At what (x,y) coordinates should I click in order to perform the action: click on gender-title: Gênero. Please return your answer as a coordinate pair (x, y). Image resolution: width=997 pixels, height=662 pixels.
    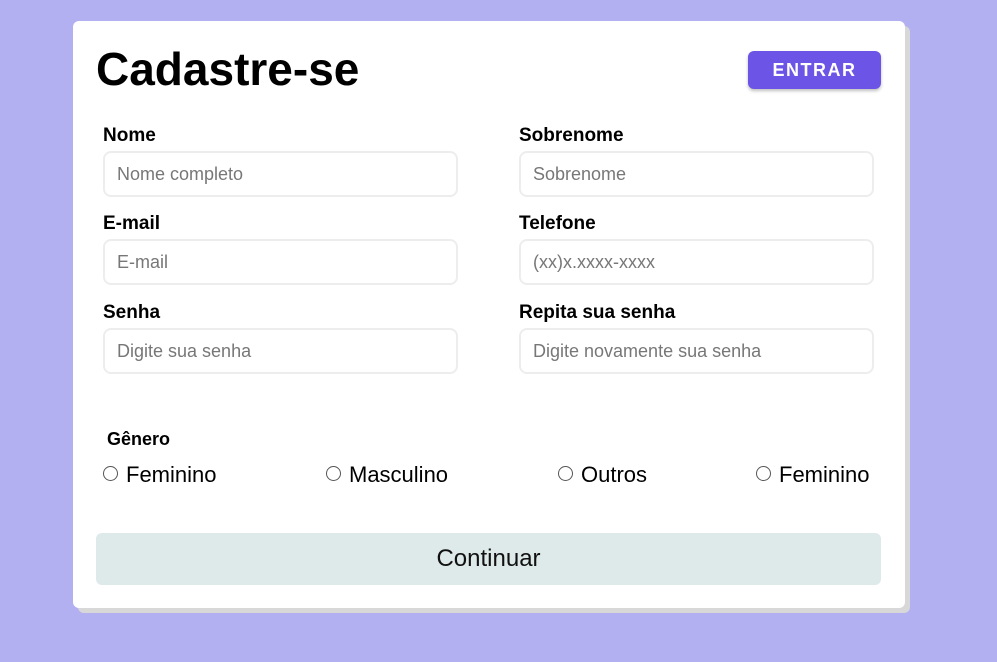
    Looking at the image, I should click on (139, 439).